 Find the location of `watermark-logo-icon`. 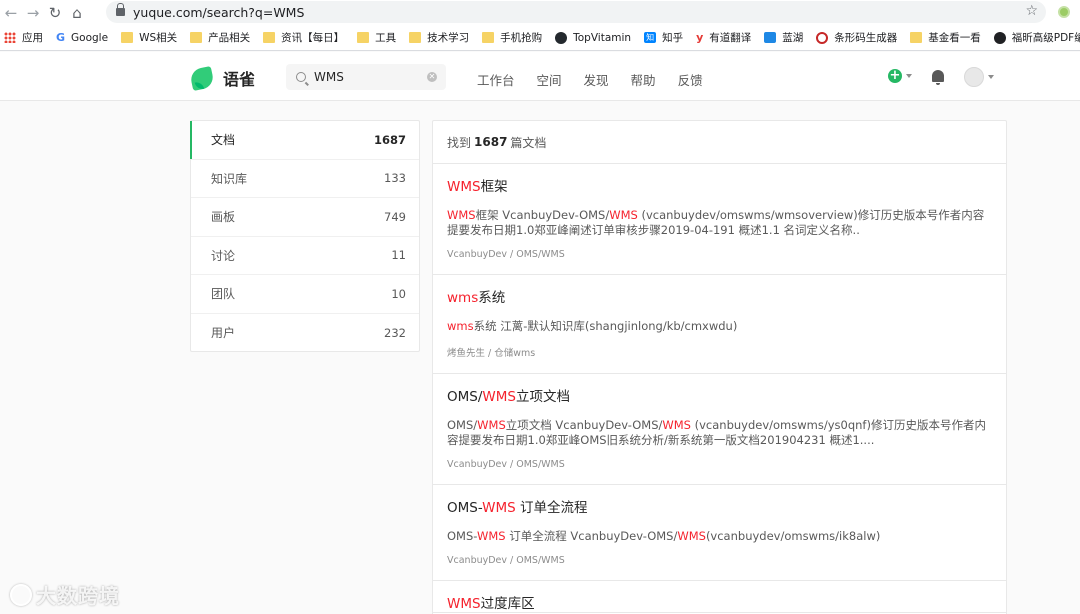

watermark-logo-icon is located at coordinates (21, 594).